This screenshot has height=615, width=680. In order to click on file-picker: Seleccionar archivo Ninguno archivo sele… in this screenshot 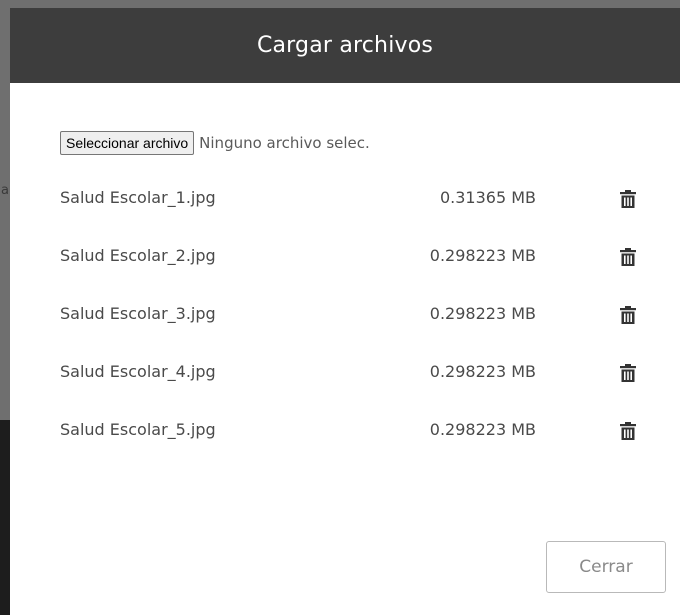, I will do `click(215, 143)`.